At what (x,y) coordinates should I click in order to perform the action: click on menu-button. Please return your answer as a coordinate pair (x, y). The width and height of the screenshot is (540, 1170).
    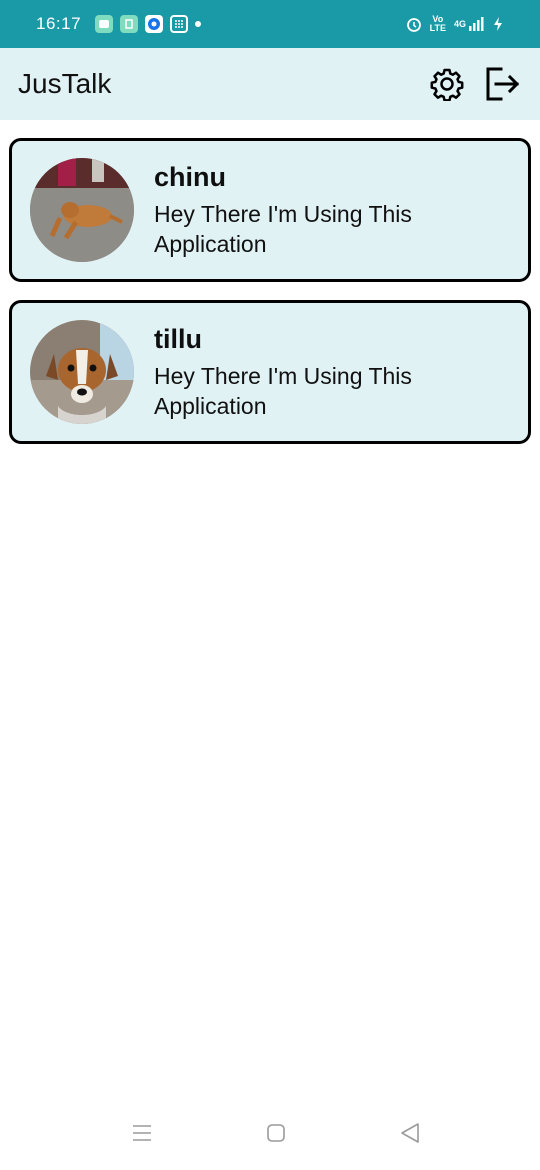
    Looking at the image, I should click on (142, 1135).